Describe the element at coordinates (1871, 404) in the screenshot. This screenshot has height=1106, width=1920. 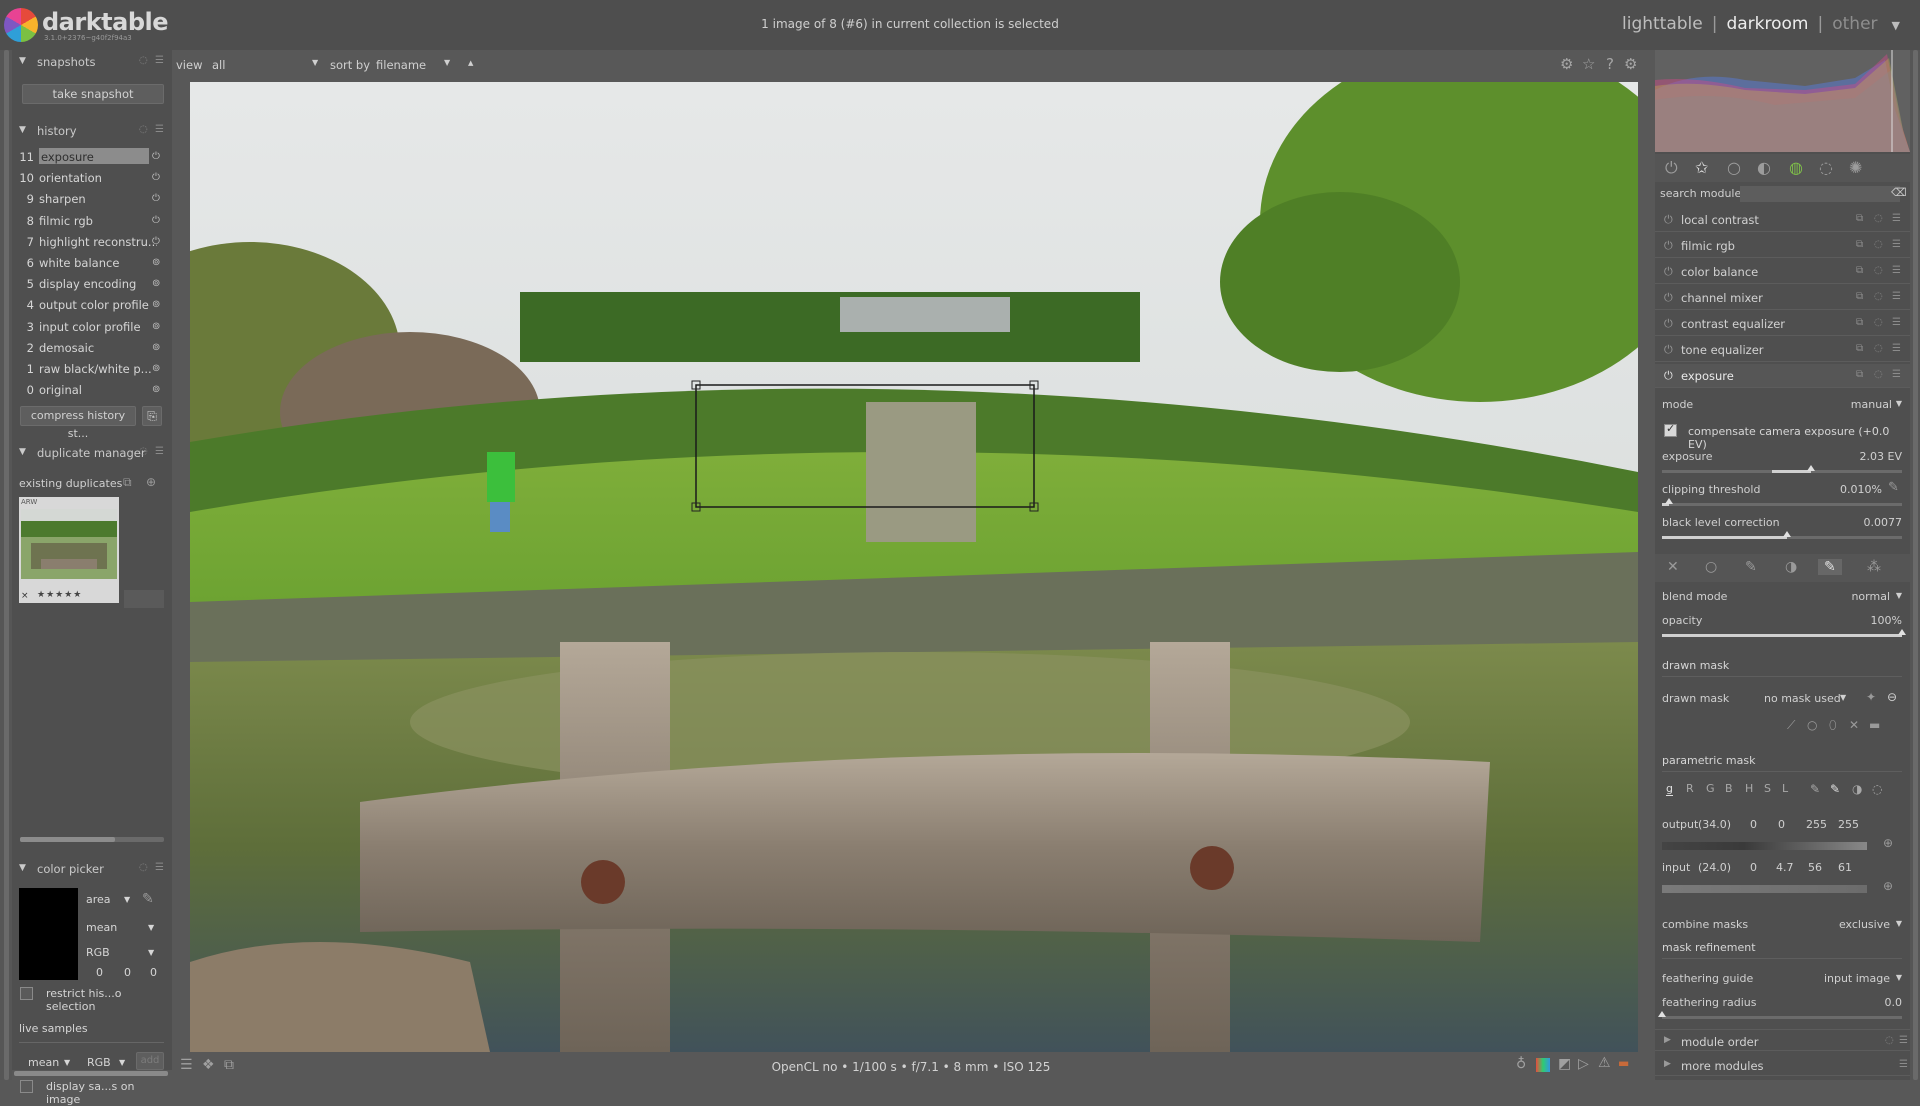
I see `mode-select: manual` at that location.